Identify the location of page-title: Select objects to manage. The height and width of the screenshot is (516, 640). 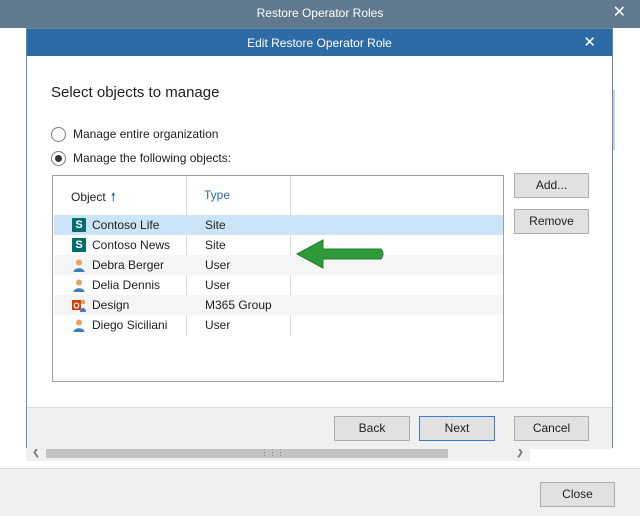
(135, 92).